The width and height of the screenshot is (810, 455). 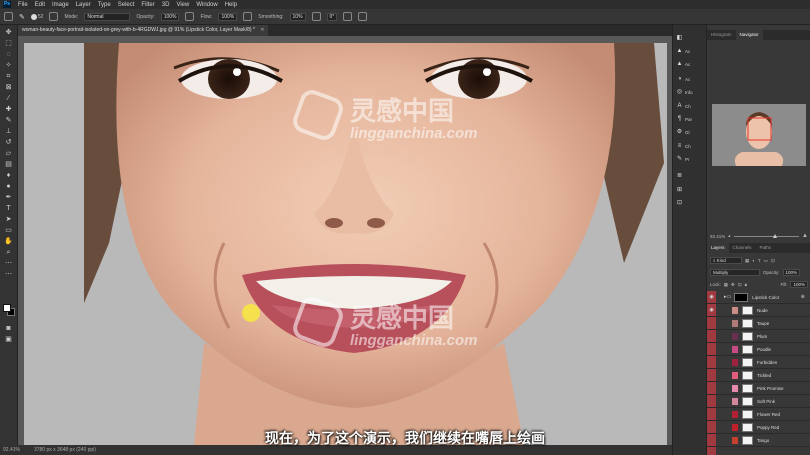 I want to click on navigator-thumbnail, so click(x=759, y=135).